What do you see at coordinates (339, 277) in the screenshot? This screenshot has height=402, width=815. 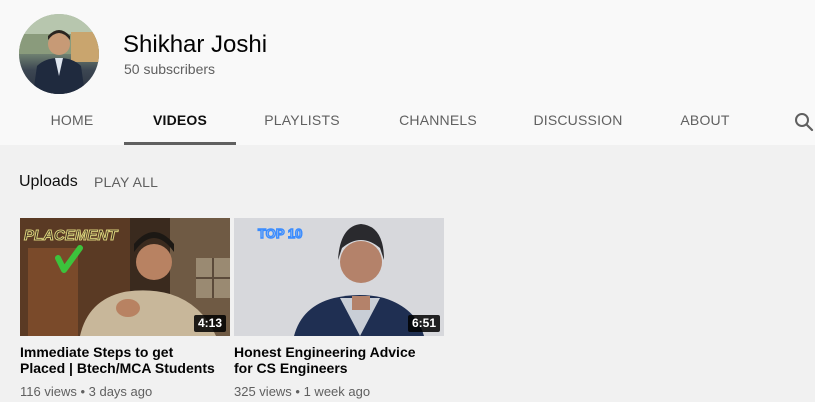 I see `video-thumbnail: TOP 10 6:51` at bounding box center [339, 277].